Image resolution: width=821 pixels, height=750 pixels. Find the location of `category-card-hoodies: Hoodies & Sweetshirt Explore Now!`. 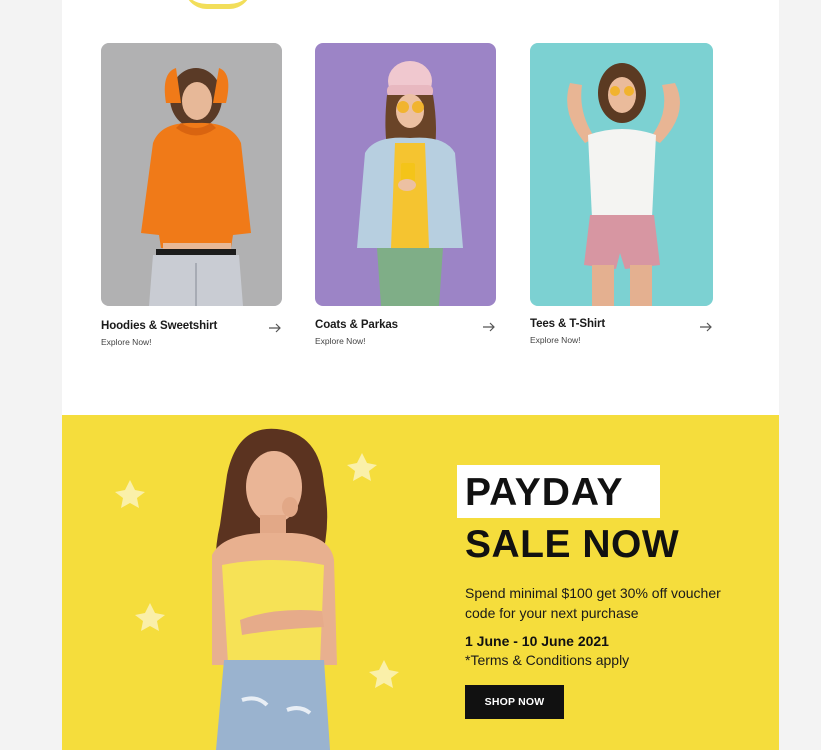

category-card-hoodies: Hoodies & Sweetshirt Explore Now! is located at coordinates (191, 195).